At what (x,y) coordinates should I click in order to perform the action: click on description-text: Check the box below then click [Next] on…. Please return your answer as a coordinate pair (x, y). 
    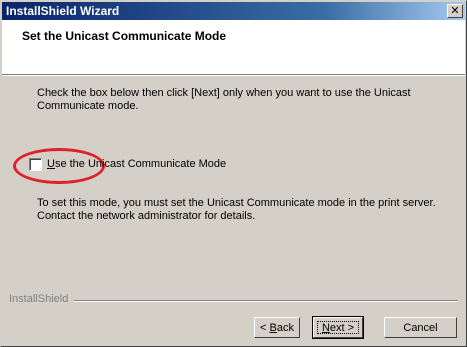
    Looking at the image, I should click on (224, 99).